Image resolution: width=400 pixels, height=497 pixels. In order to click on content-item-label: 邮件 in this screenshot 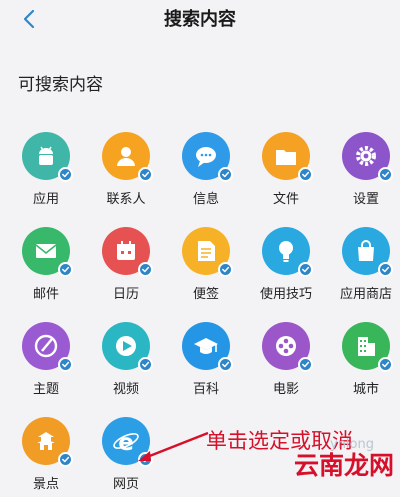, I will do `click(45, 294)`.